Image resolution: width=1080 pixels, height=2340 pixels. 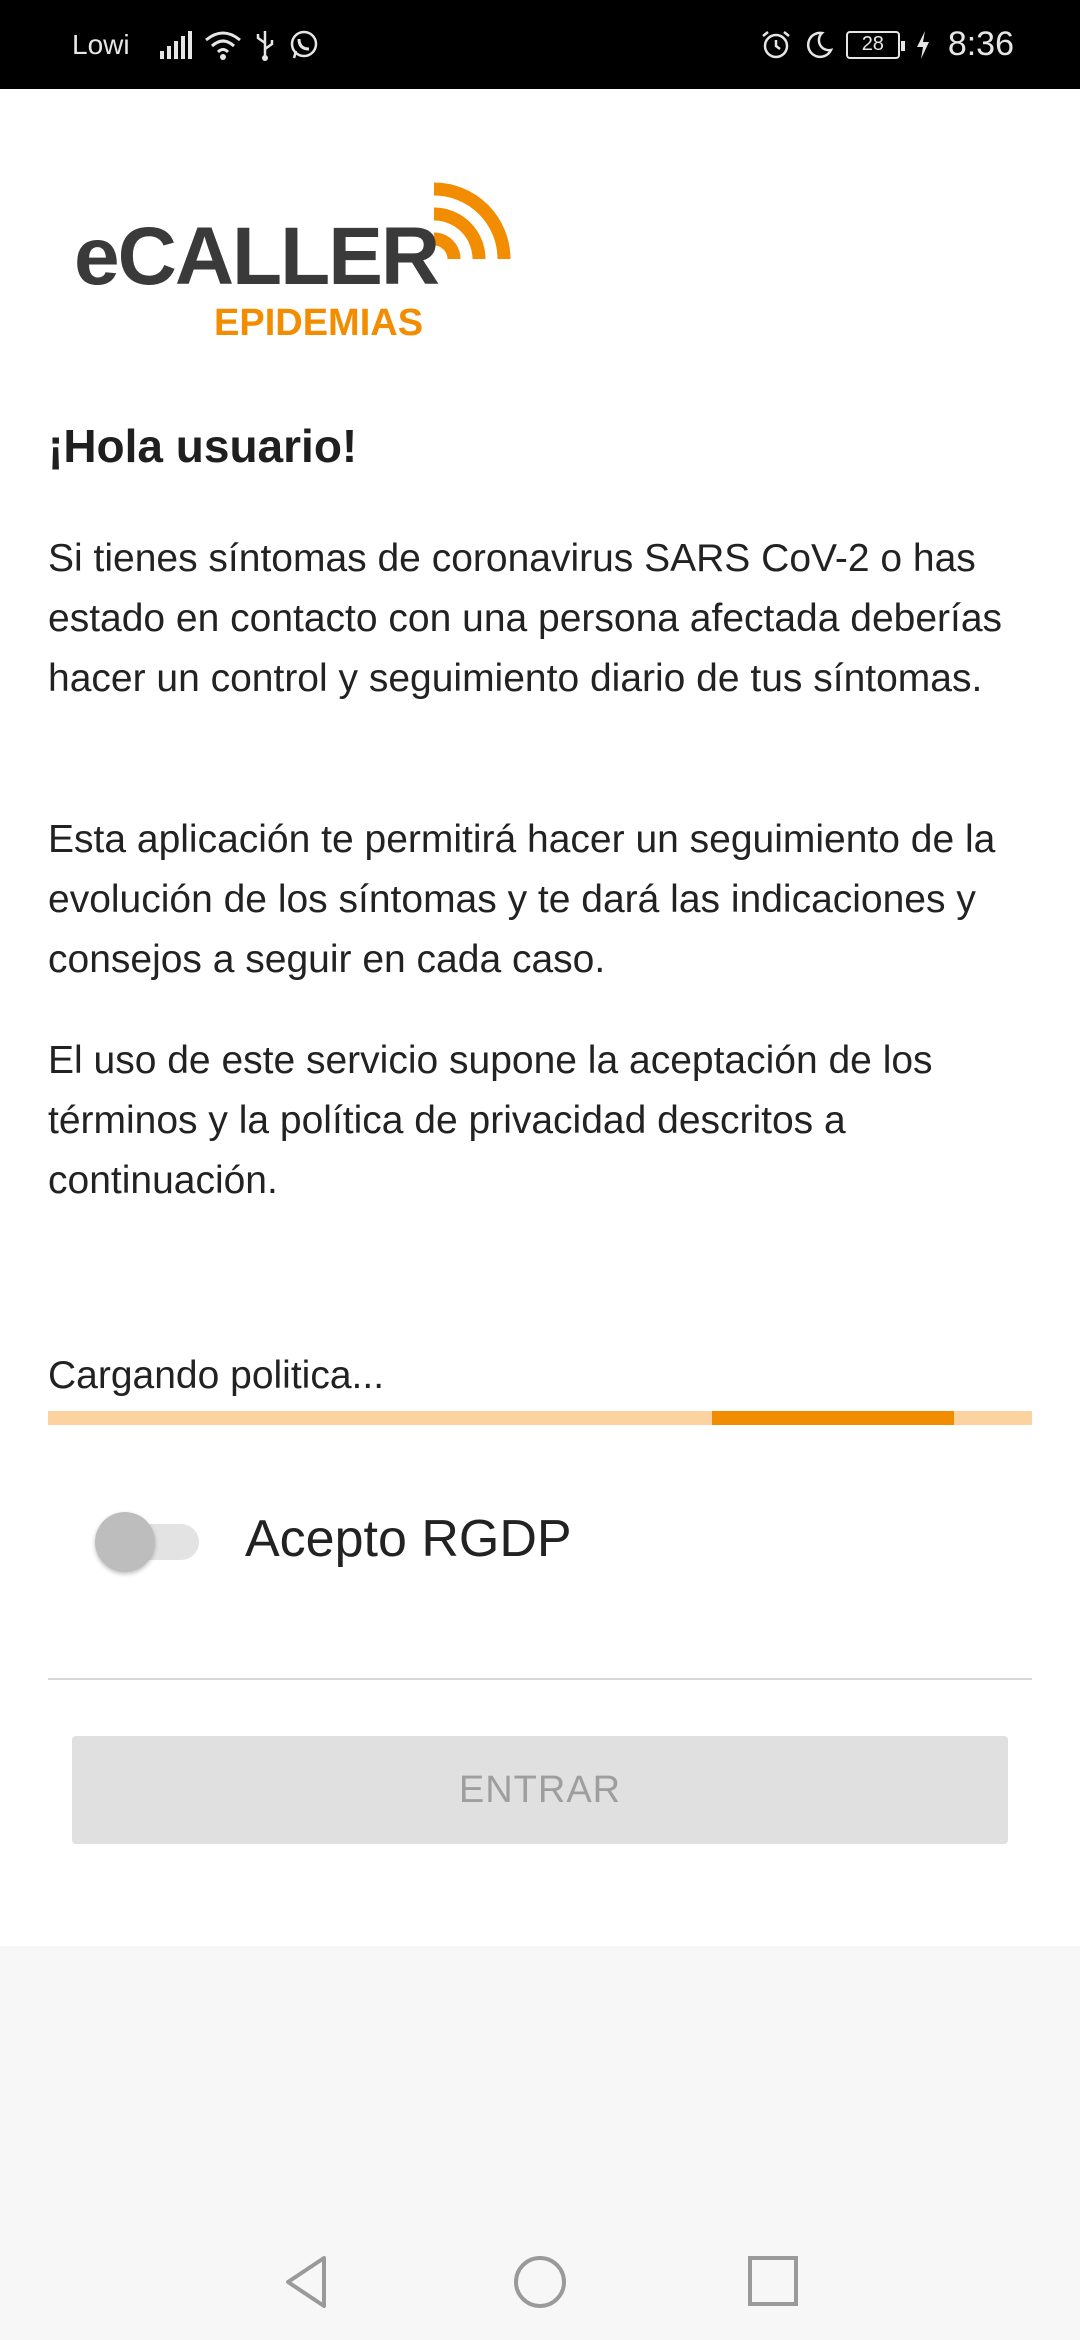 I want to click on whatsapp-icon, so click(x=304, y=45).